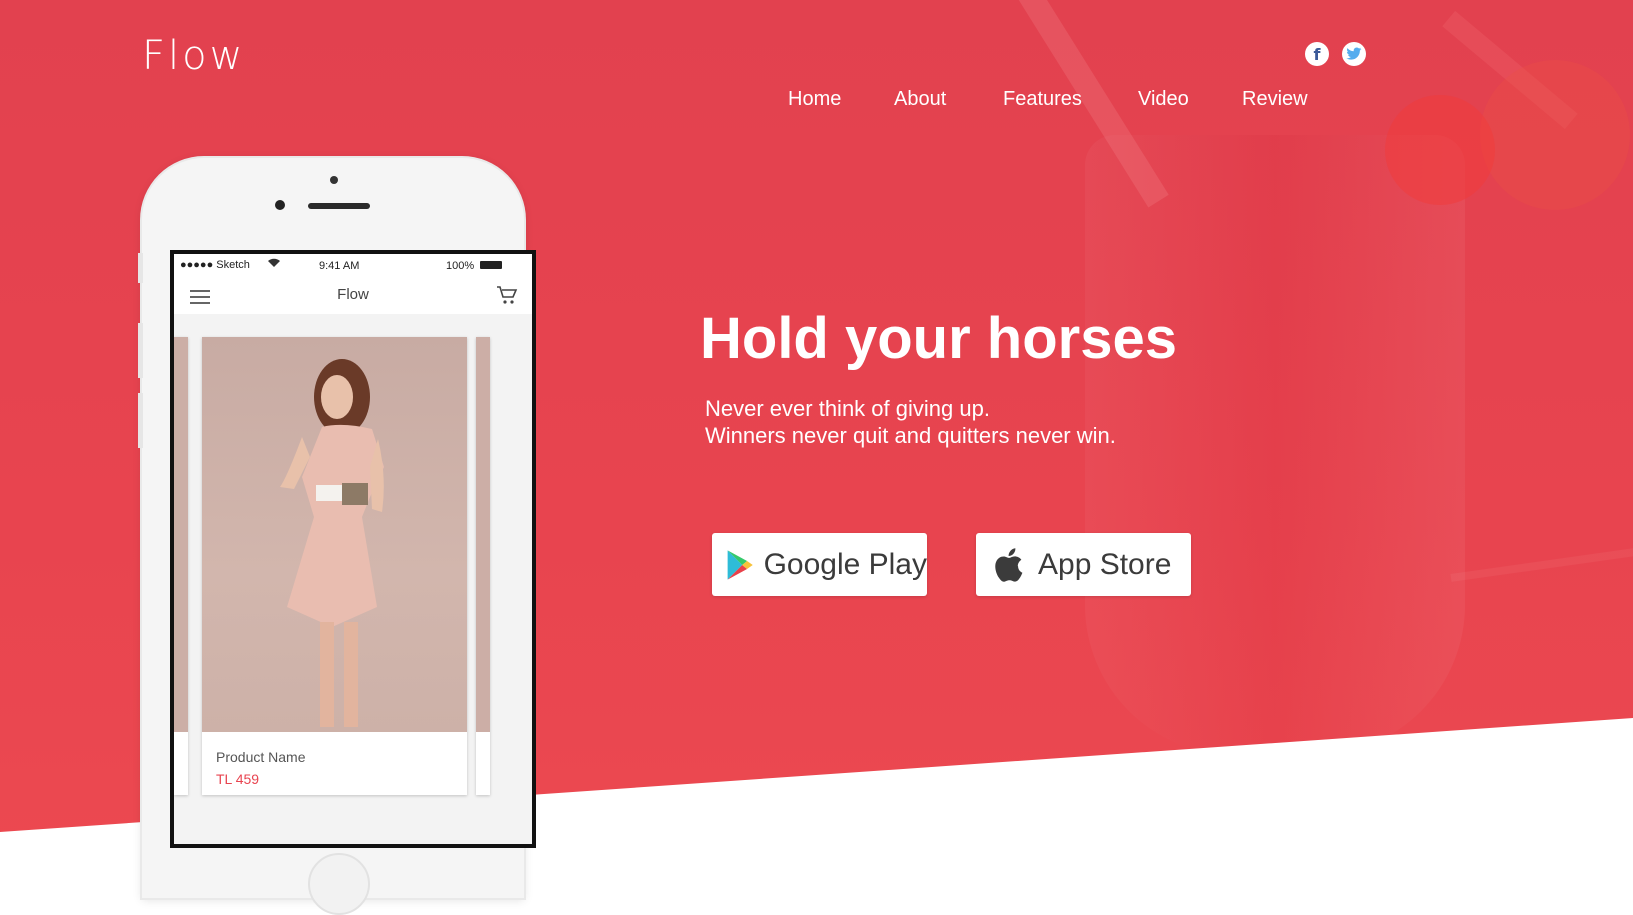 The height and width of the screenshot is (915, 1633). I want to click on nav-review: Review, so click(1275, 99).